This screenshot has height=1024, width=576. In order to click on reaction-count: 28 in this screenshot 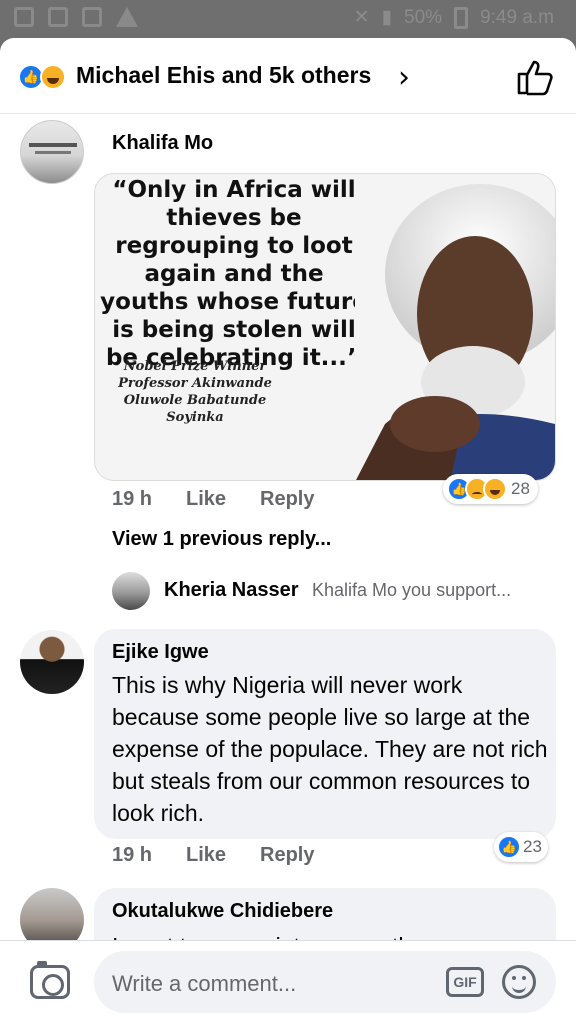, I will do `click(520, 488)`.